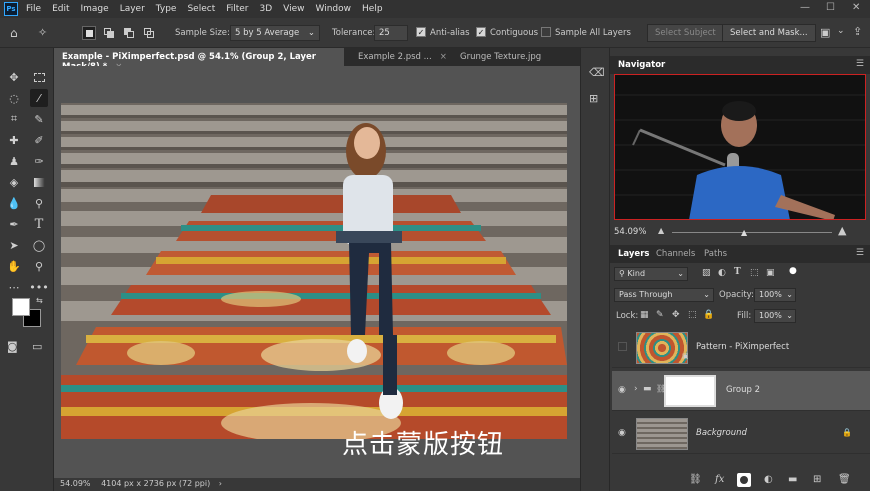 This screenshot has width=870, height=491. I want to click on menu-select: Select, so click(201, 9).